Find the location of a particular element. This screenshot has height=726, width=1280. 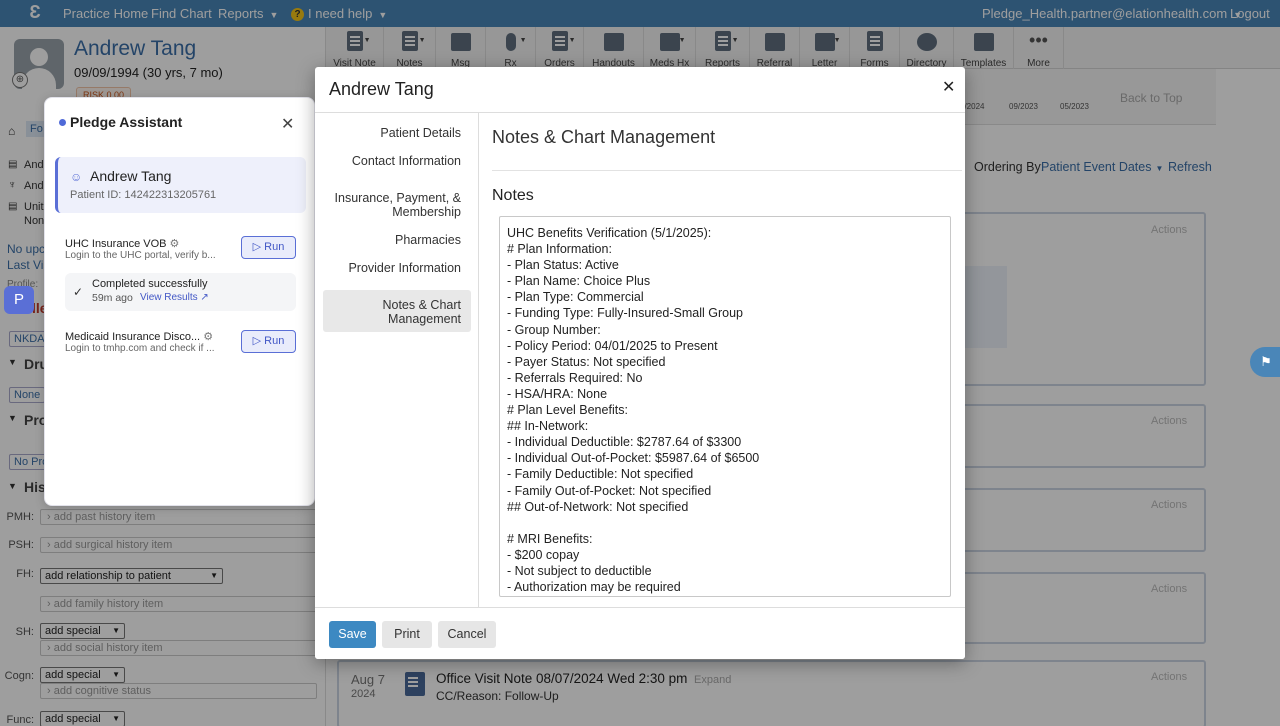

modal-nav-patient-details: Patient Details is located at coordinates (420, 133).